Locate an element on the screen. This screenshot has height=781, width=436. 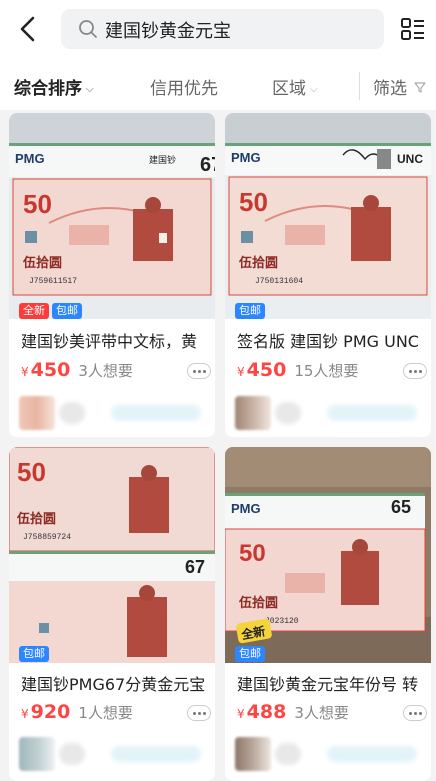
search-bar: 建国钞黄金元宝 is located at coordinates (222, 29).